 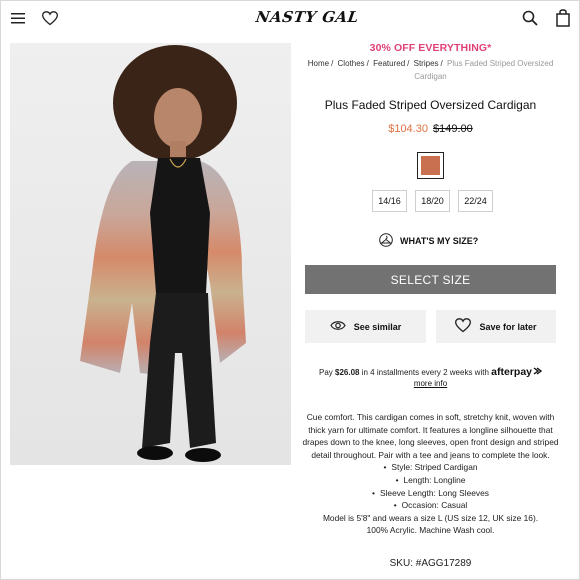 I want to click on size-option-14-16: 14/16, so click(x=389, y=201).